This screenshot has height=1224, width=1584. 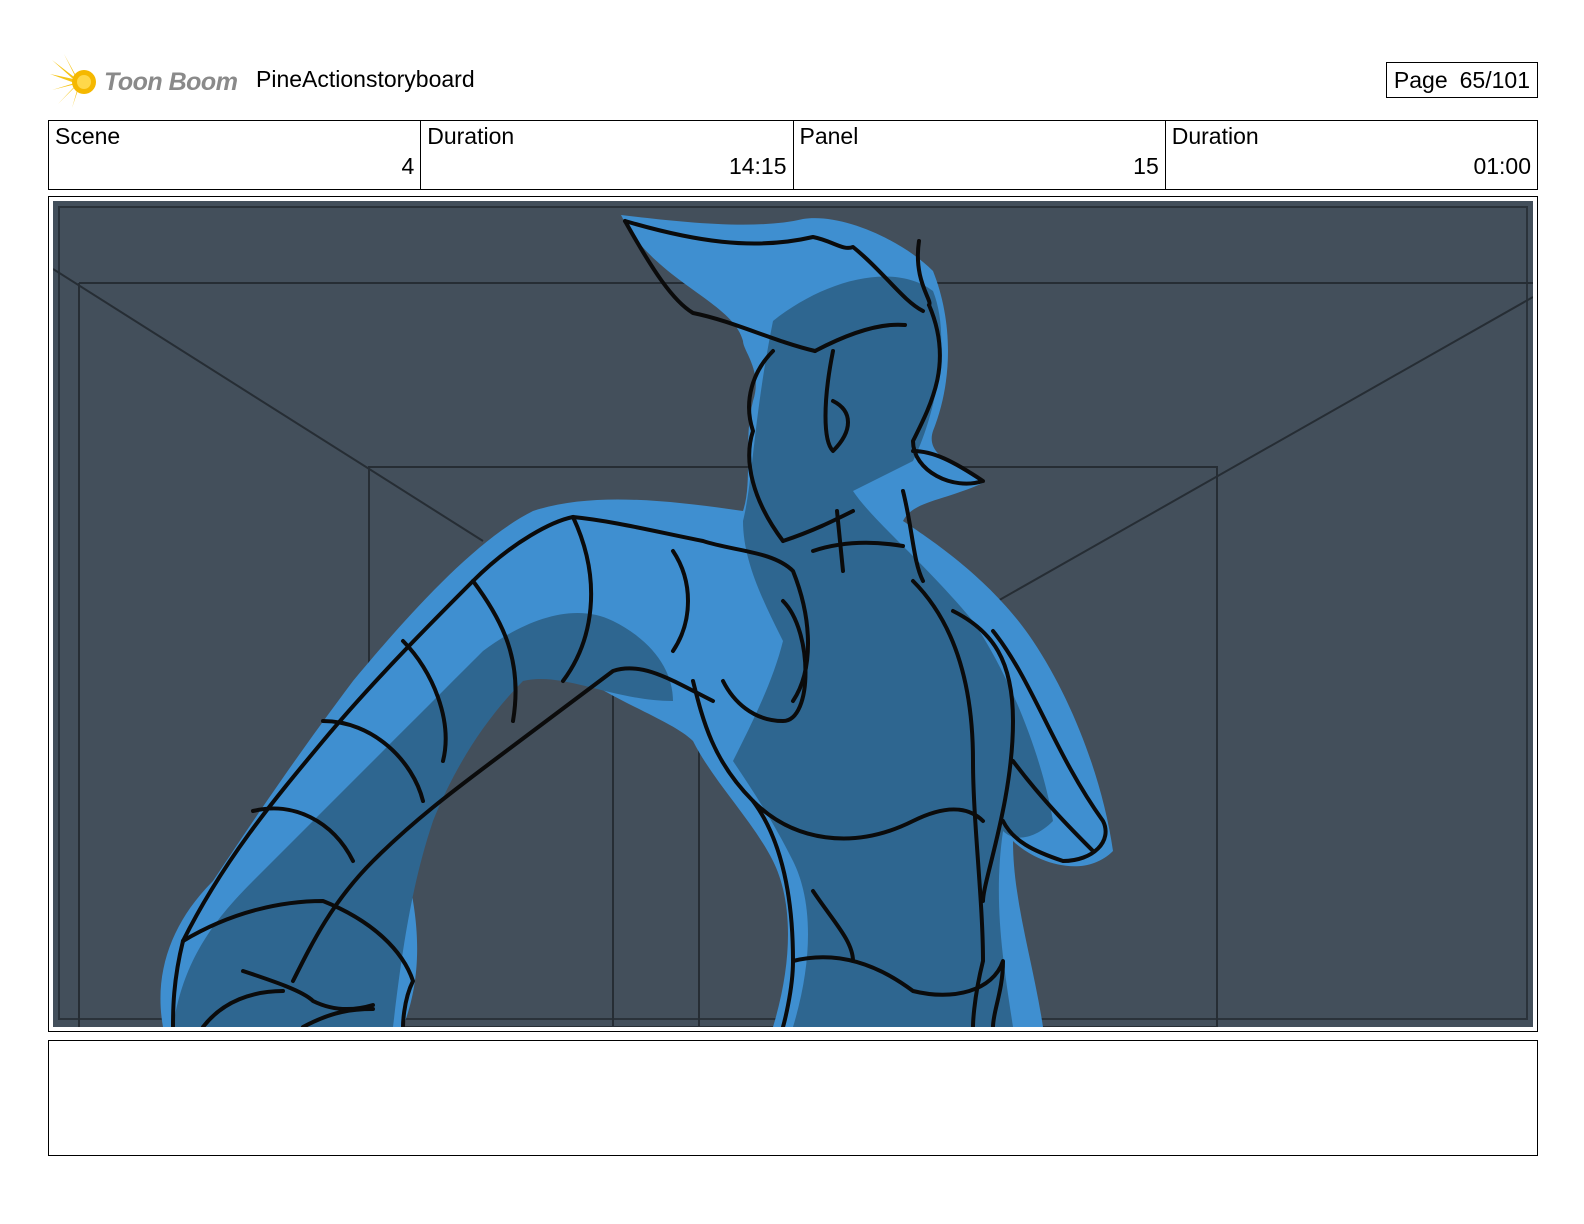 What do you see at coordinates (607, 155) in the screenshot?
I see `scene-duration-cell: Duration 14:15` at bounding box center [607, 155].